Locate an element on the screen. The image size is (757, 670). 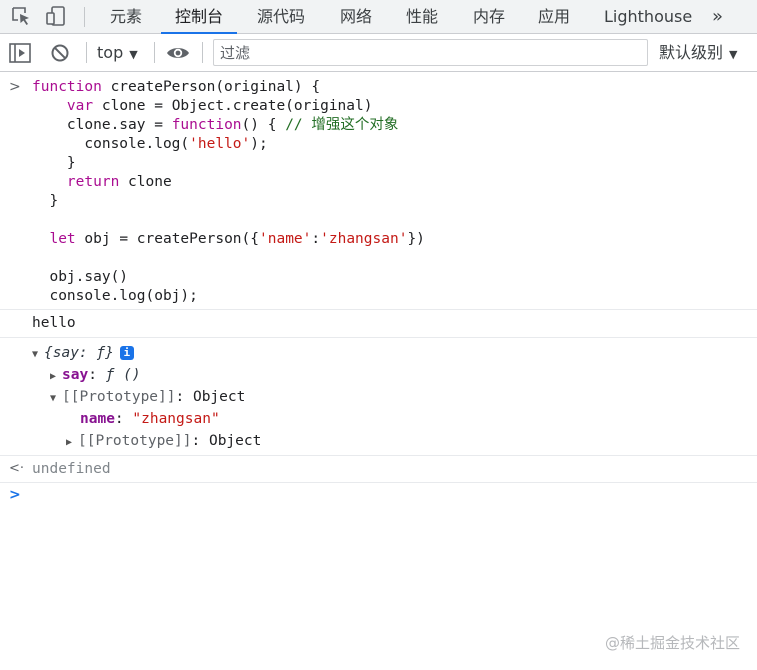
input-prompt-chevron-icon: > is located at coordinates (15, 87).